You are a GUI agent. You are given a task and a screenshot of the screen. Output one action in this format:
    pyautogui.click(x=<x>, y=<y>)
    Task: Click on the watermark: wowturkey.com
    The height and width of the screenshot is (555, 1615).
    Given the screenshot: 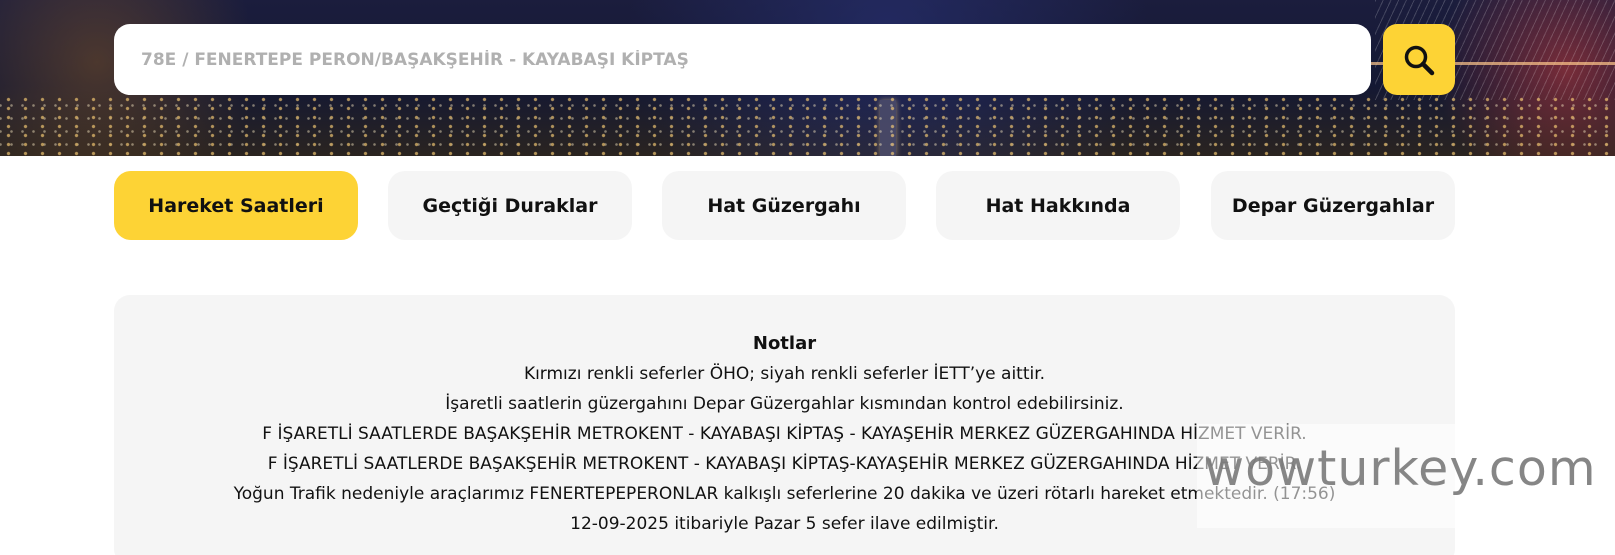 What is the action you would take?
    pyautogui.click(x=1400, y=468)
    